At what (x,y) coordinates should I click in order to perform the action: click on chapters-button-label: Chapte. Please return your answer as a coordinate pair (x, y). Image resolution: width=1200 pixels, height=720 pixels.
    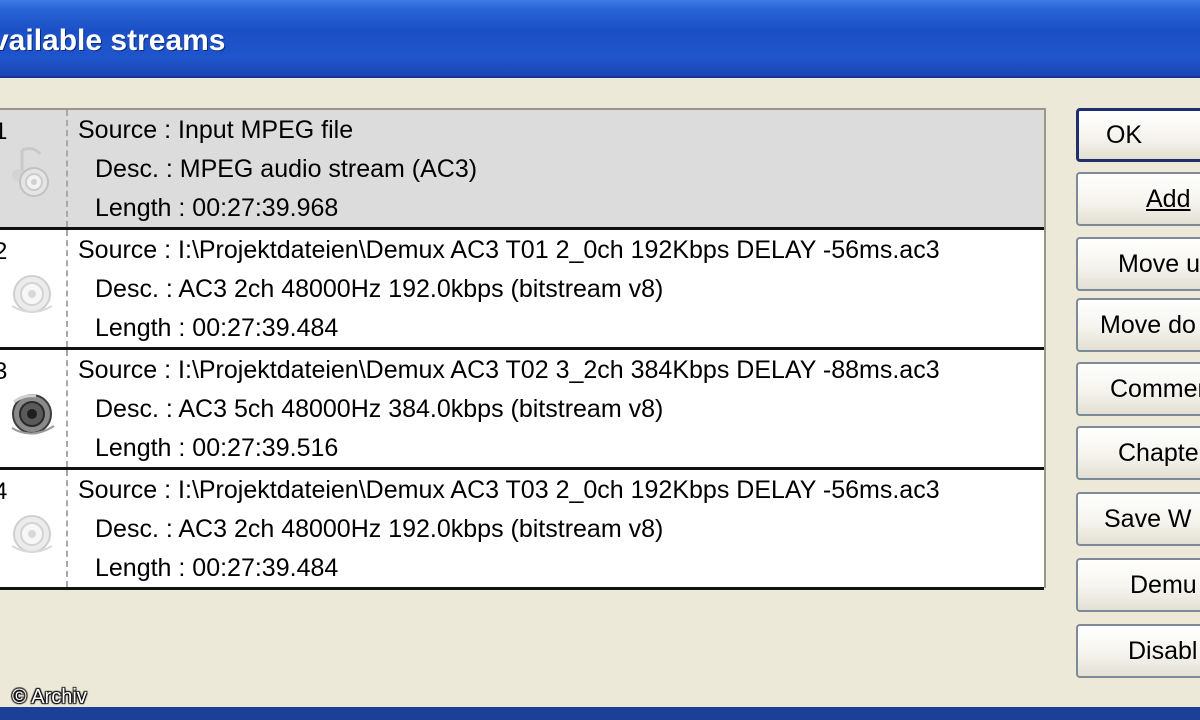
    Looking at the image, I should click on (1158, 452).